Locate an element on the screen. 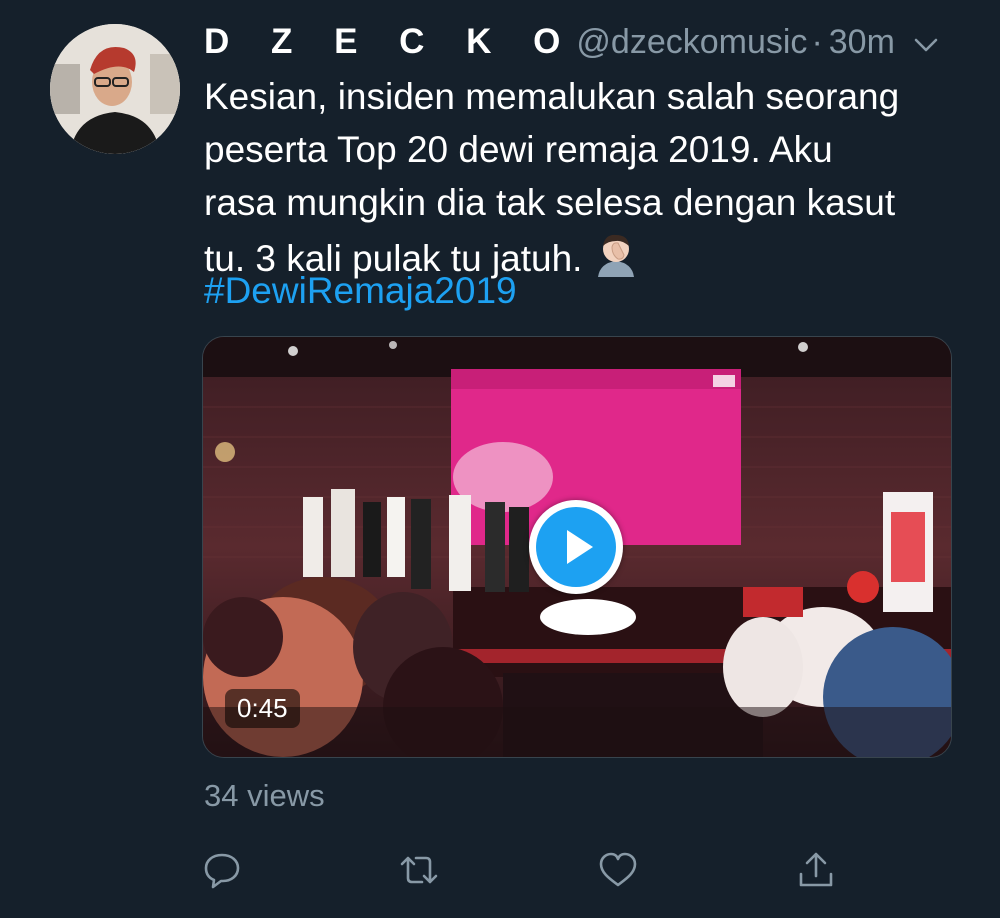  share-icon is located at coordinates (816, 870).